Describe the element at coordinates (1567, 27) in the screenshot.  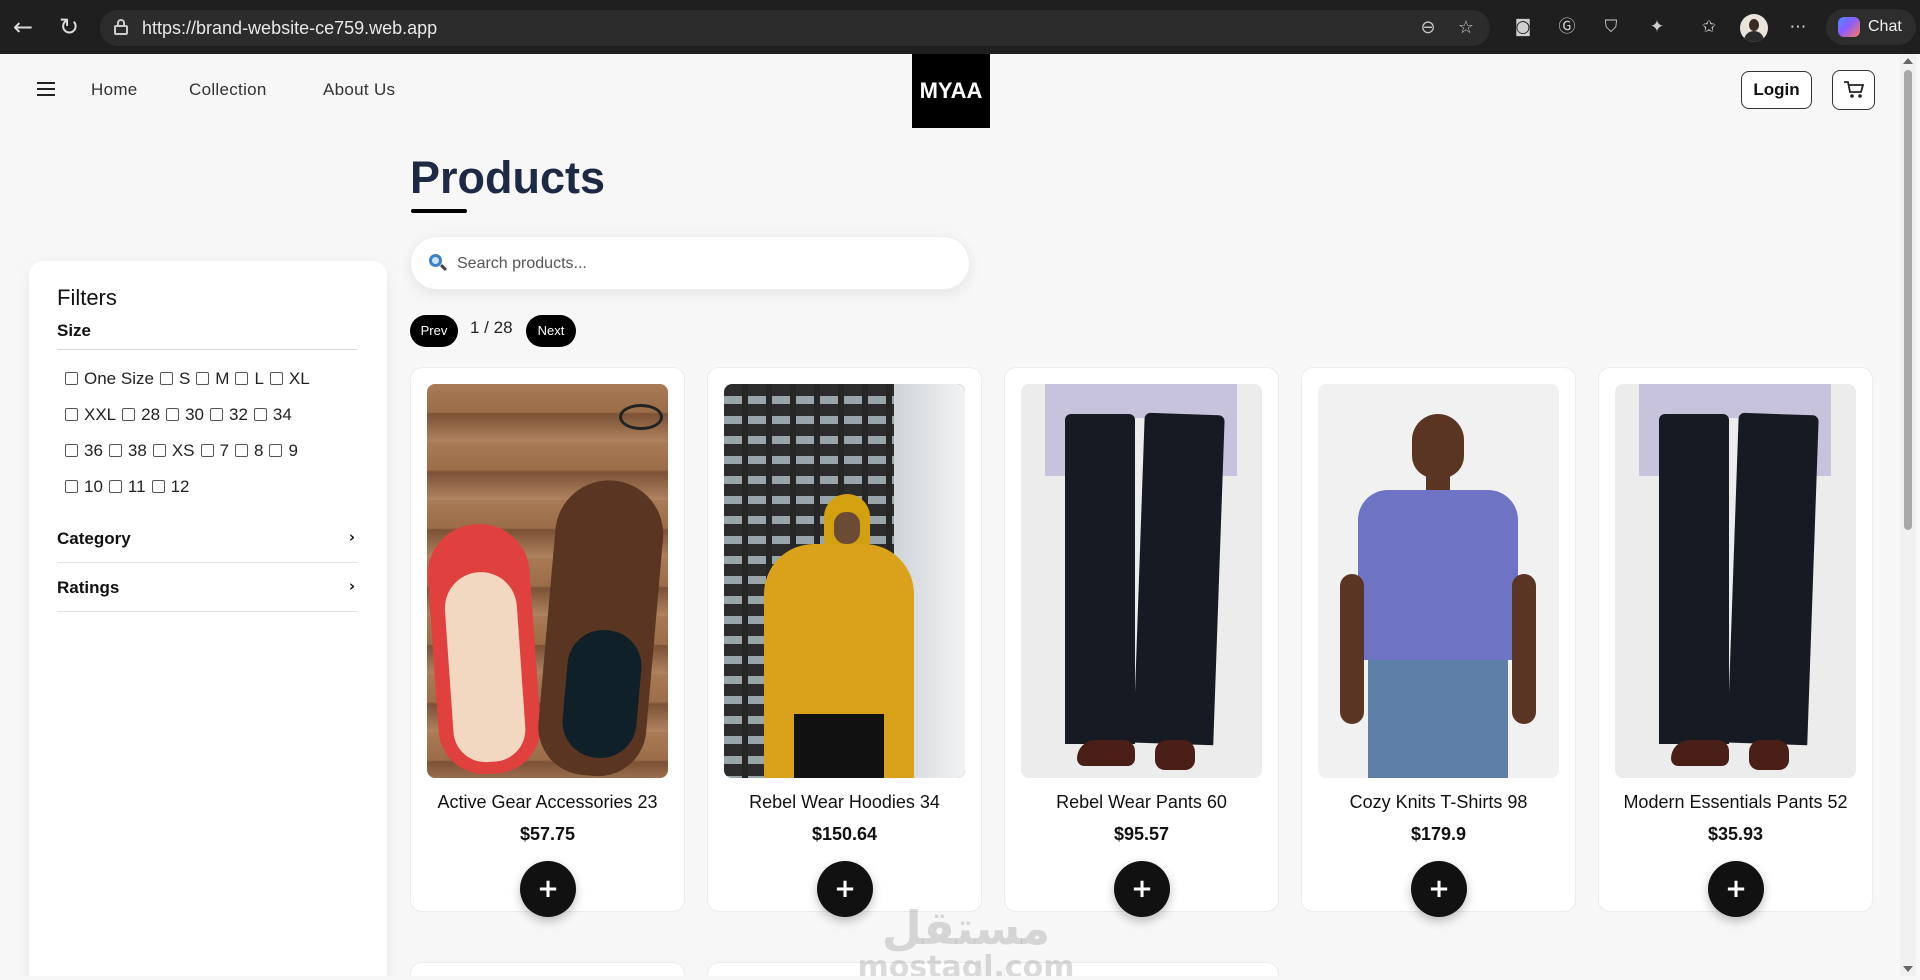
I see `grammarly-icon: Ⓖ` at that location.